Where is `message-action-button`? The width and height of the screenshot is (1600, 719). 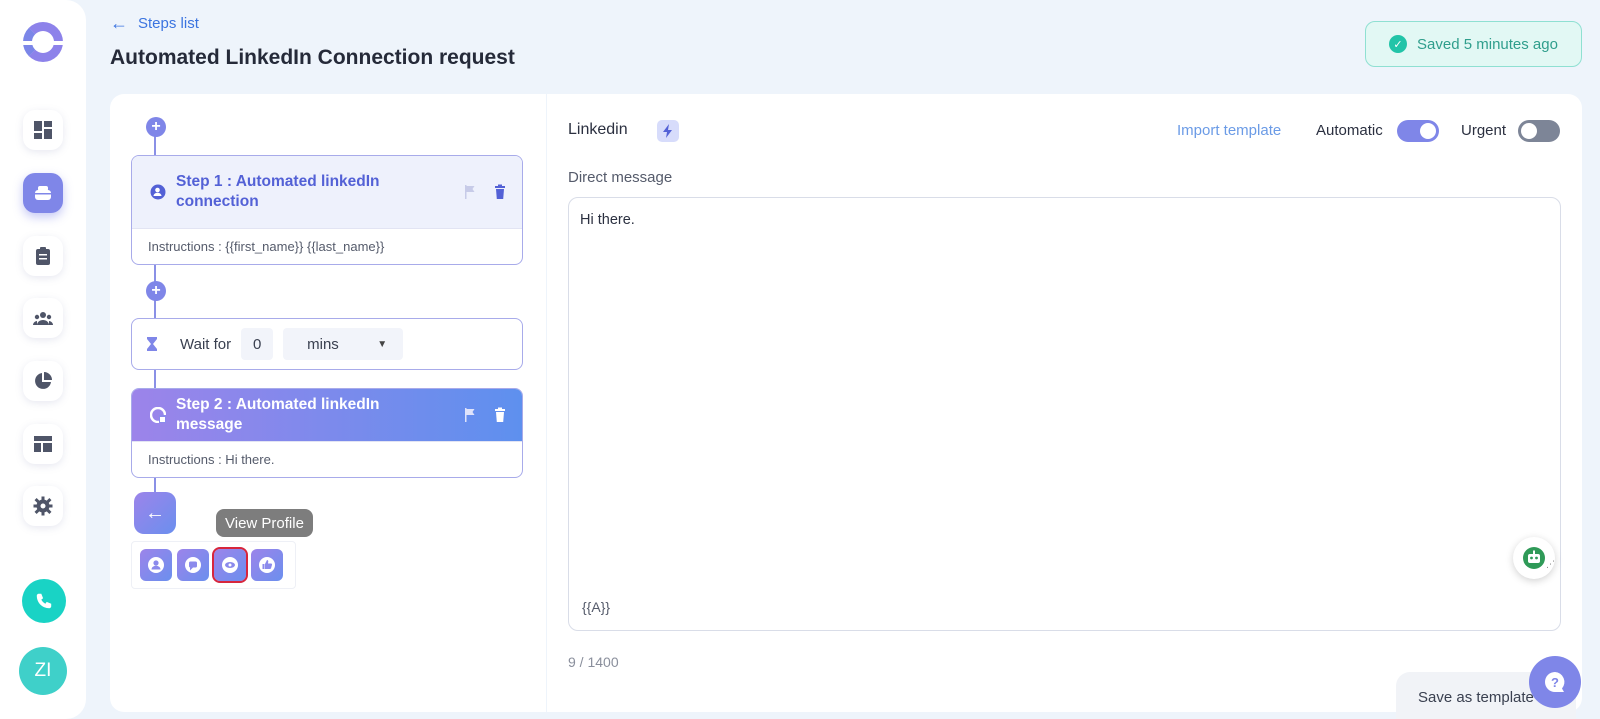 message-action-button is located at coordinates (193, 565).